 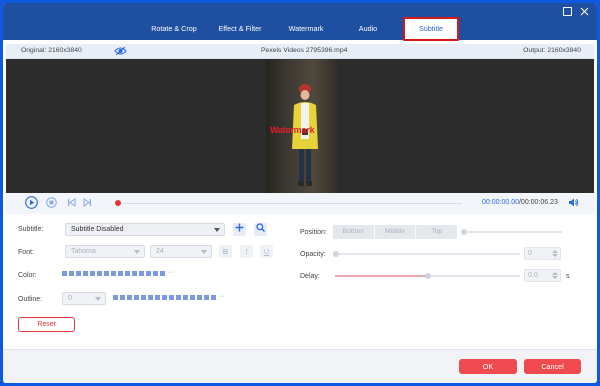 What do you see at coordinates (336, 254) in the screenshot?
I see `opacity-slider-thumb` at bounding box center [336, 254].